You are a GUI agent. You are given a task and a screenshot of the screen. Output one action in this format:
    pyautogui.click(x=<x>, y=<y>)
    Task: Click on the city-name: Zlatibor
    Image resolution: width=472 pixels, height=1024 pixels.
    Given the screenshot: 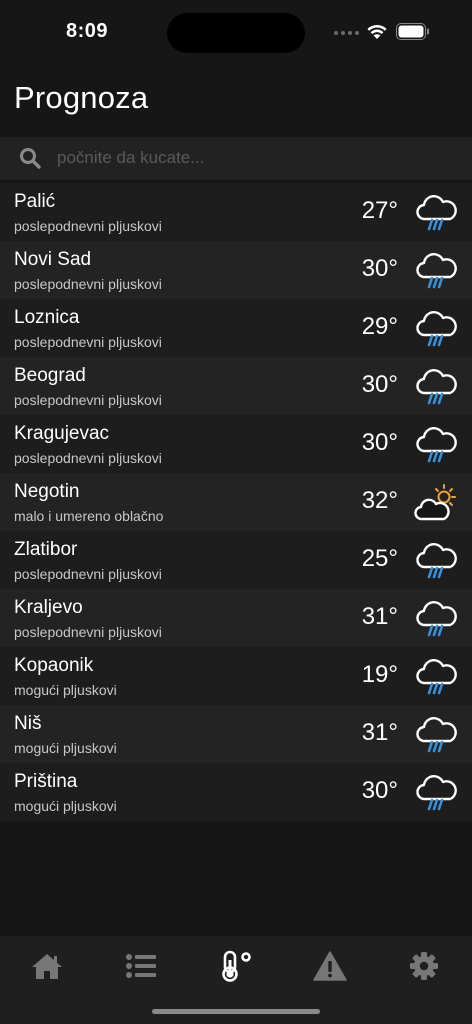 What is the action you would take?
    pyautogui.click(x=46, y=549)
    